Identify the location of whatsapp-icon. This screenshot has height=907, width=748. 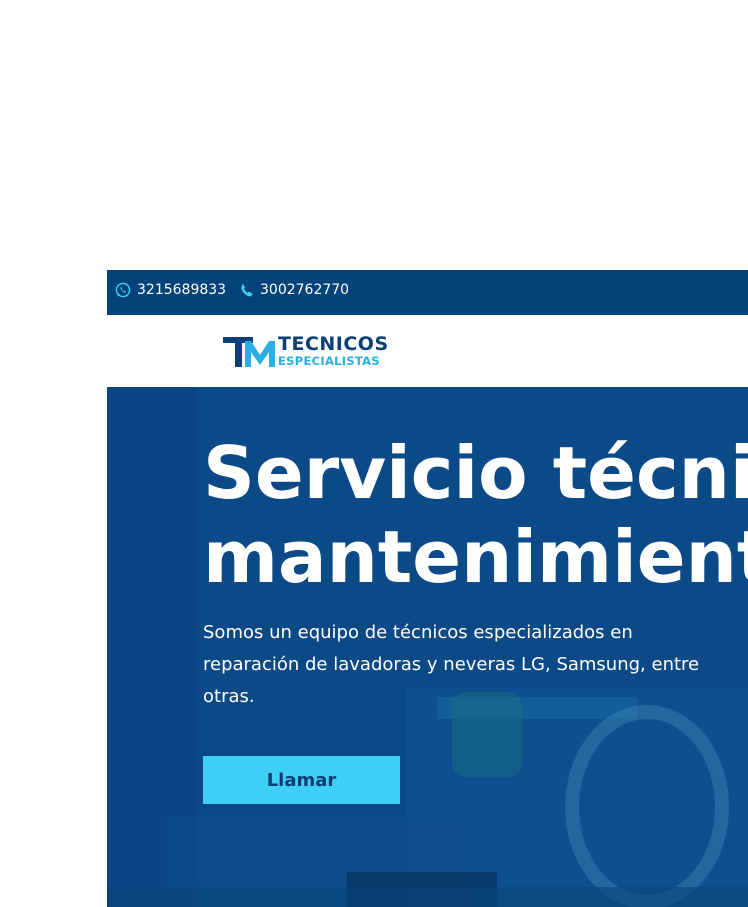
(123, 290).